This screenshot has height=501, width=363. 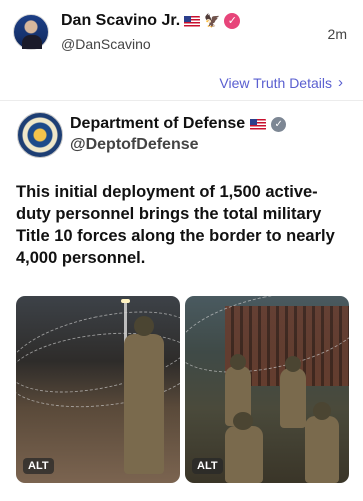 I want to click on chevron-right-icon: ›, so click(x=340, y=82).